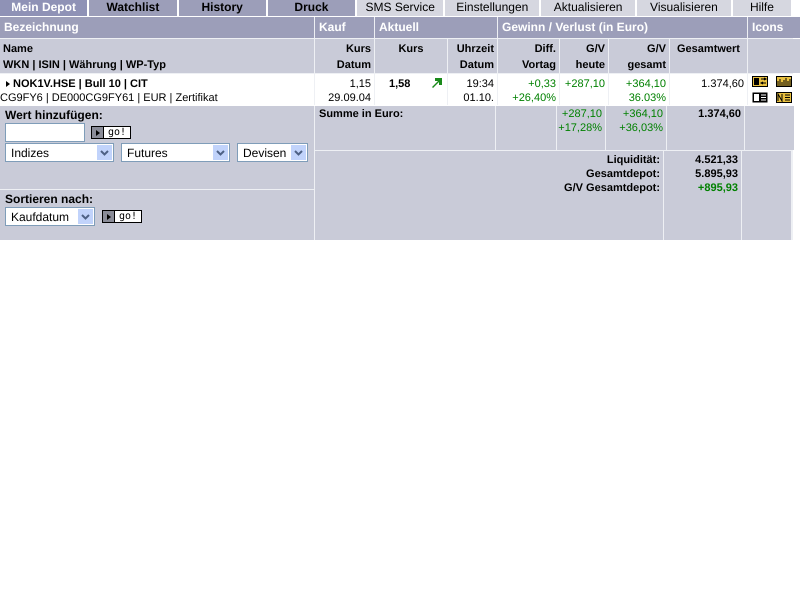 The height and width of the screenshot is (600, 800). Describe the element at coordinates (760, 81) in the screenshot. I see `exchange-icon` at that location.